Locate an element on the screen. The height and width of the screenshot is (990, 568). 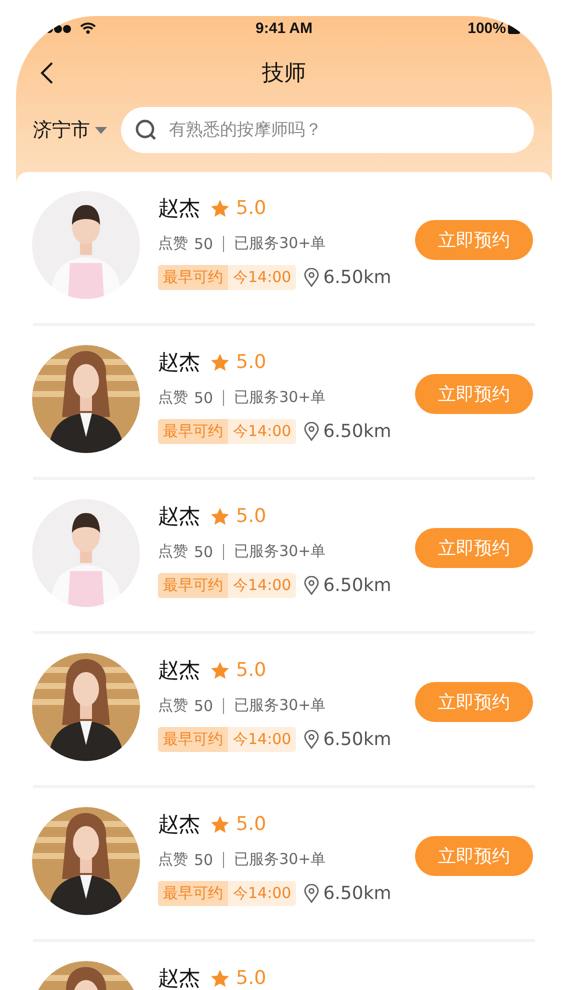
caret-icon is located at coordinates (101, 130).